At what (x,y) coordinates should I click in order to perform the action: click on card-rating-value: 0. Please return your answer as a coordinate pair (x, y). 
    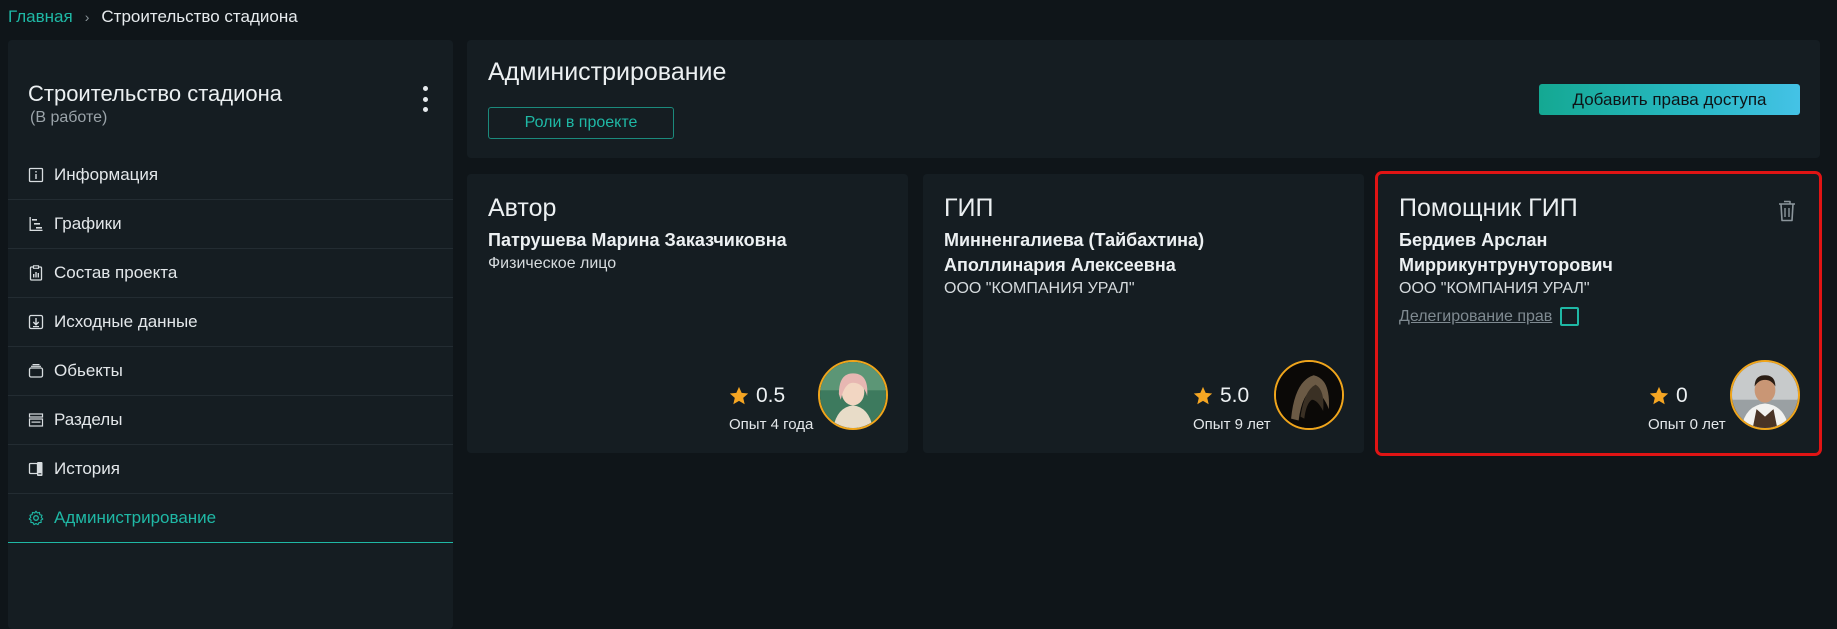
    Looking at the image, I should click on (1682, 395).